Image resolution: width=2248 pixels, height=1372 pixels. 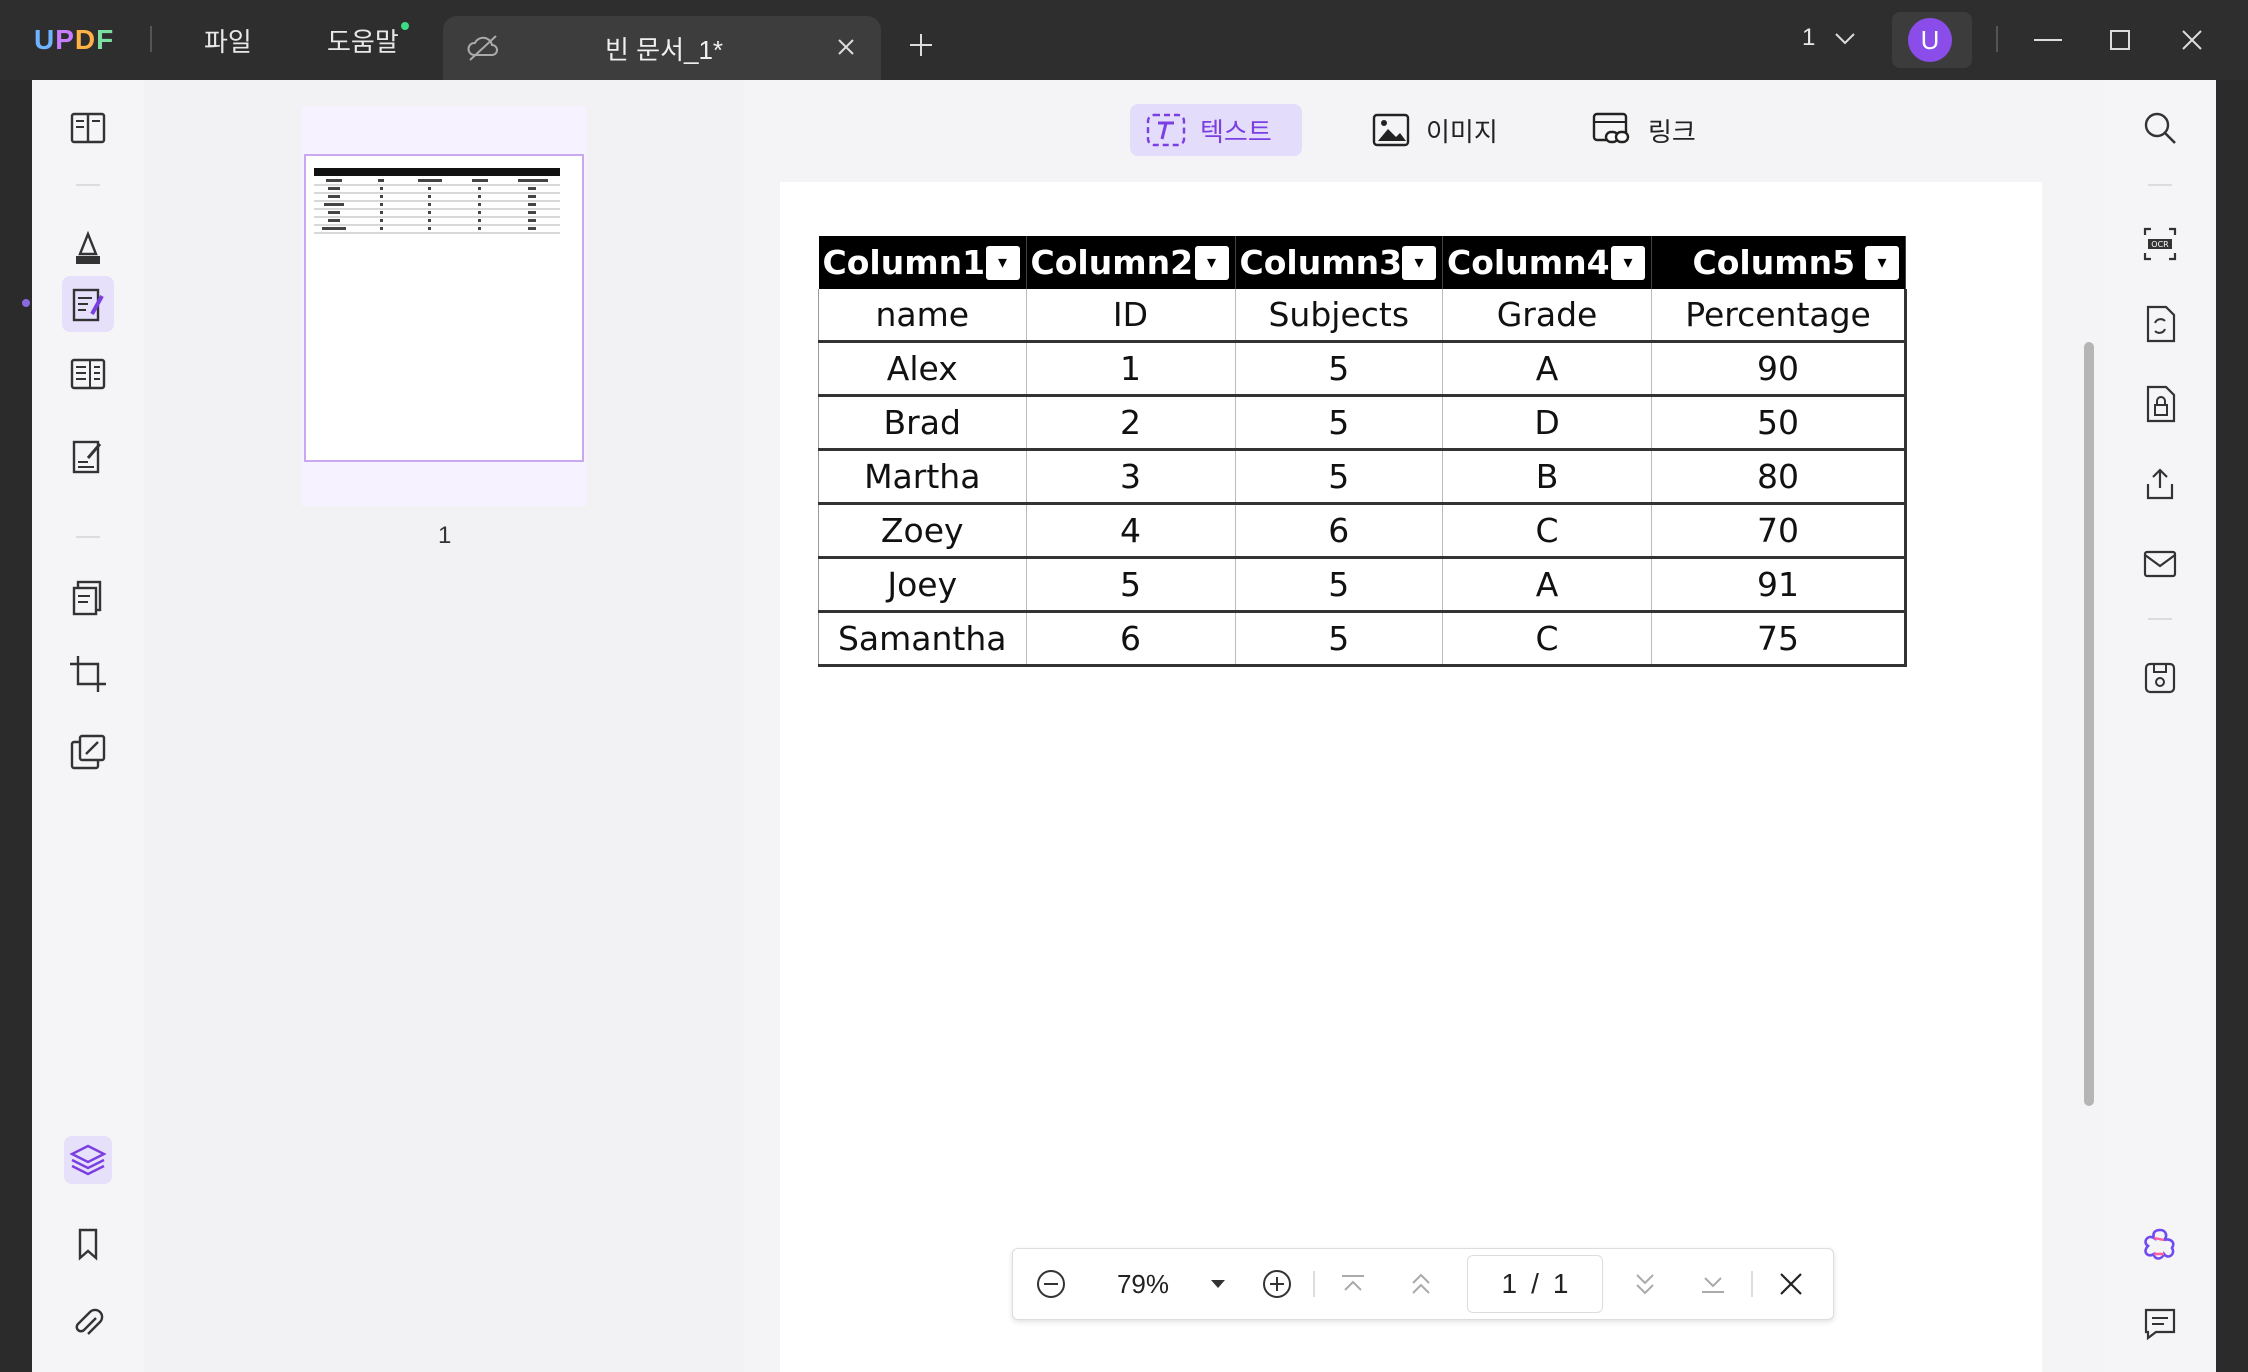 What do you see at coordinates (922, 531) in the screenshot?
I see `table-cell: Zoey` at bounding box center [922, 531].